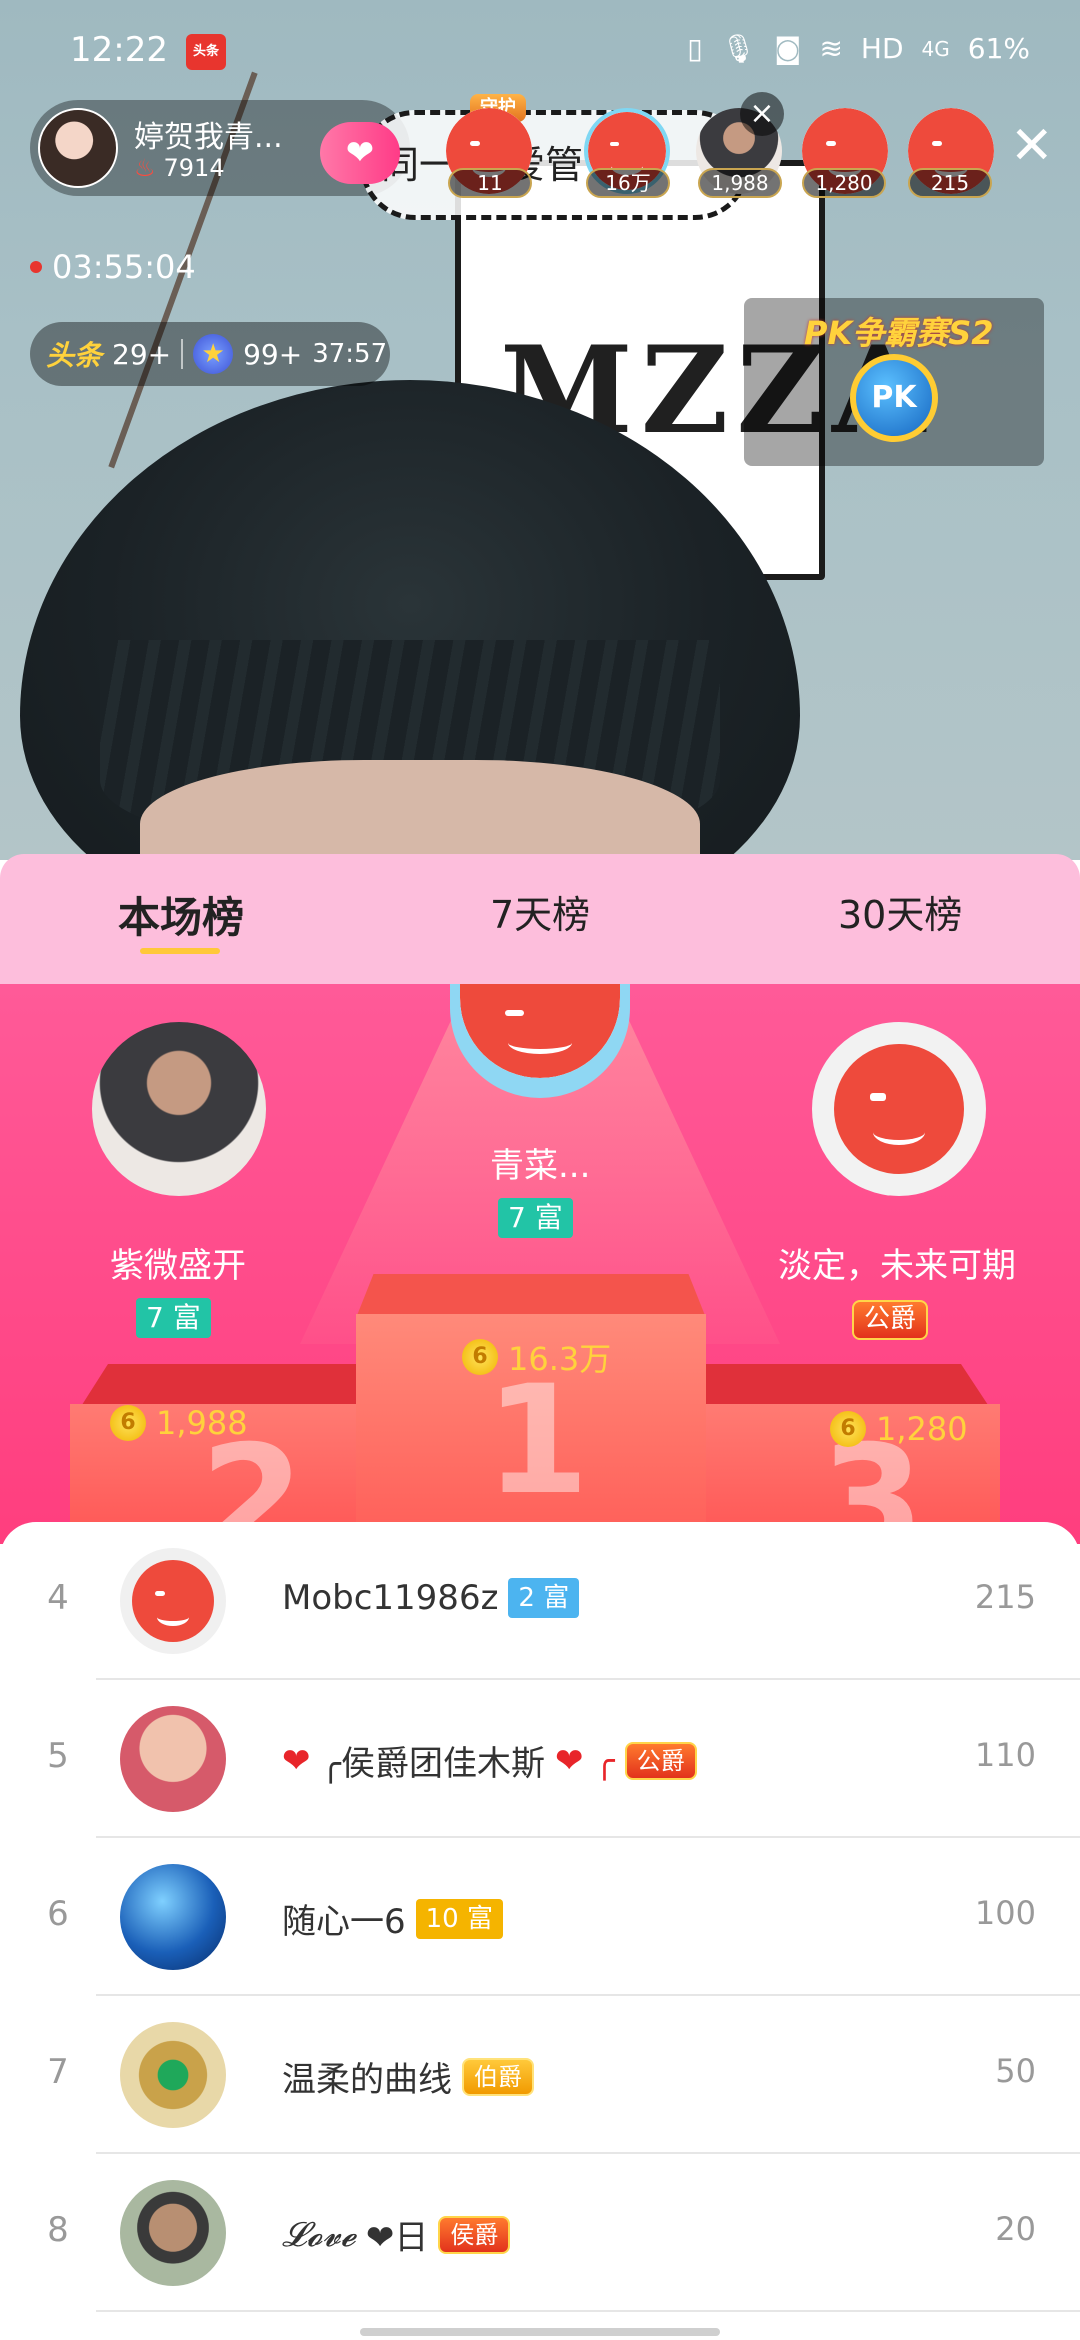 The height and width of the screenshot is (2340, 1080). Describe the element at coordinates (540, 1917) in the screenshot. I see `list-item: 6 随心一6 10 富 100` at that location.